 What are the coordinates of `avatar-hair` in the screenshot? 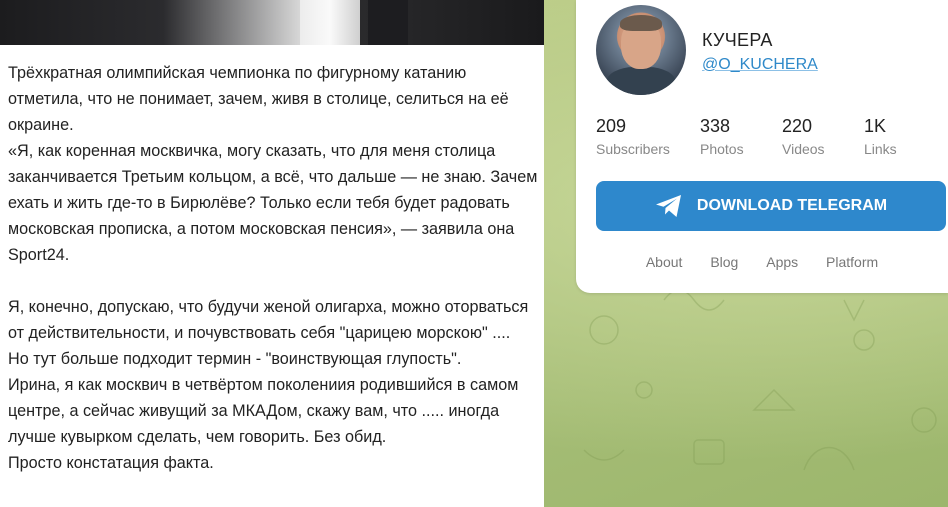 It's located at (641, 23).